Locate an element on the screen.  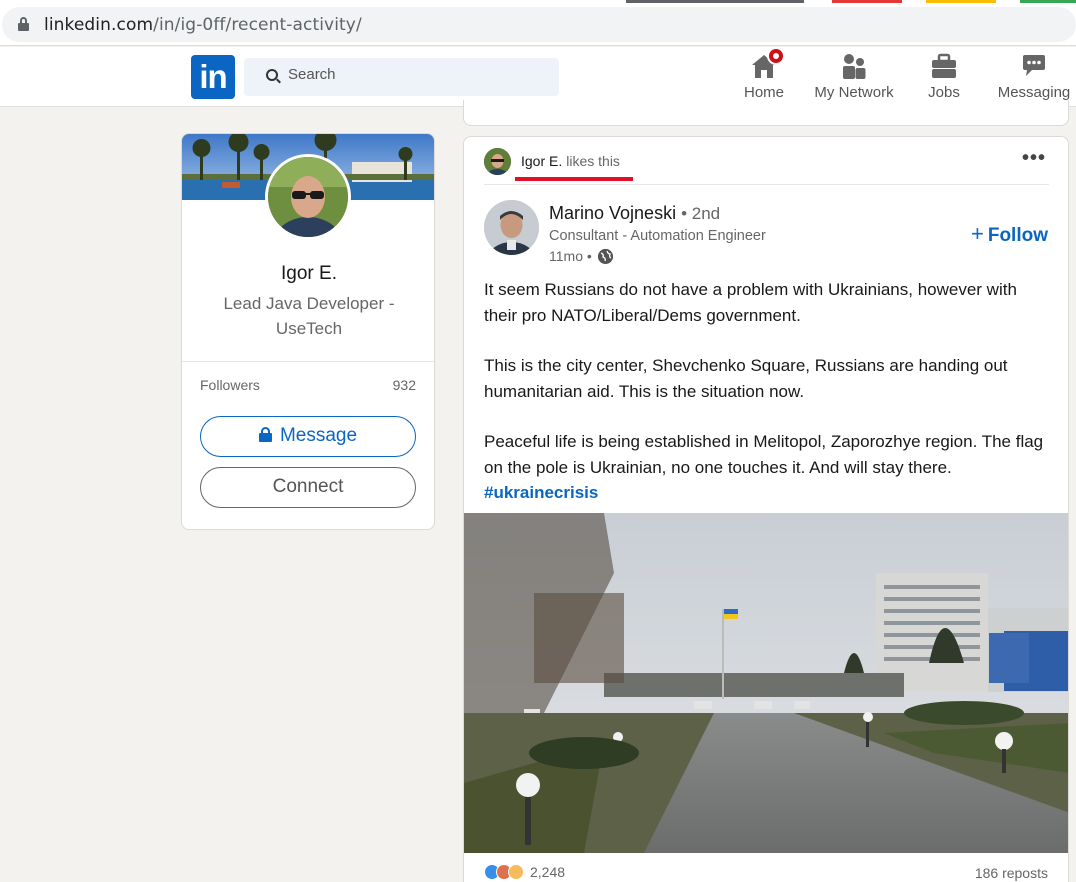
messaging-icon is located at coordinates (1034, 66).